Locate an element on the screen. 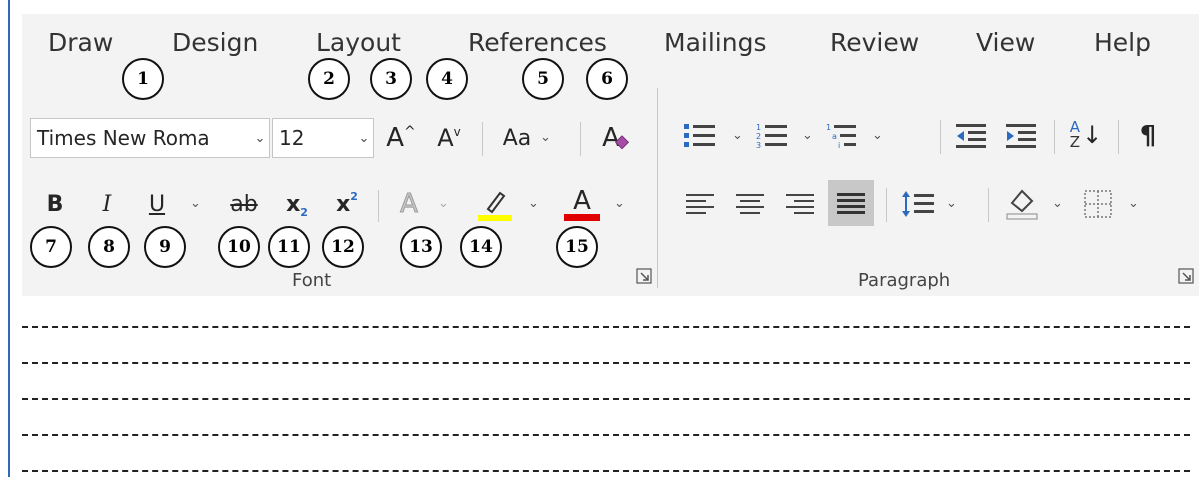 Image resolution: width=1199 pixels, height=477 pixels. italic-icon: I is located at coordinates (107, 204).